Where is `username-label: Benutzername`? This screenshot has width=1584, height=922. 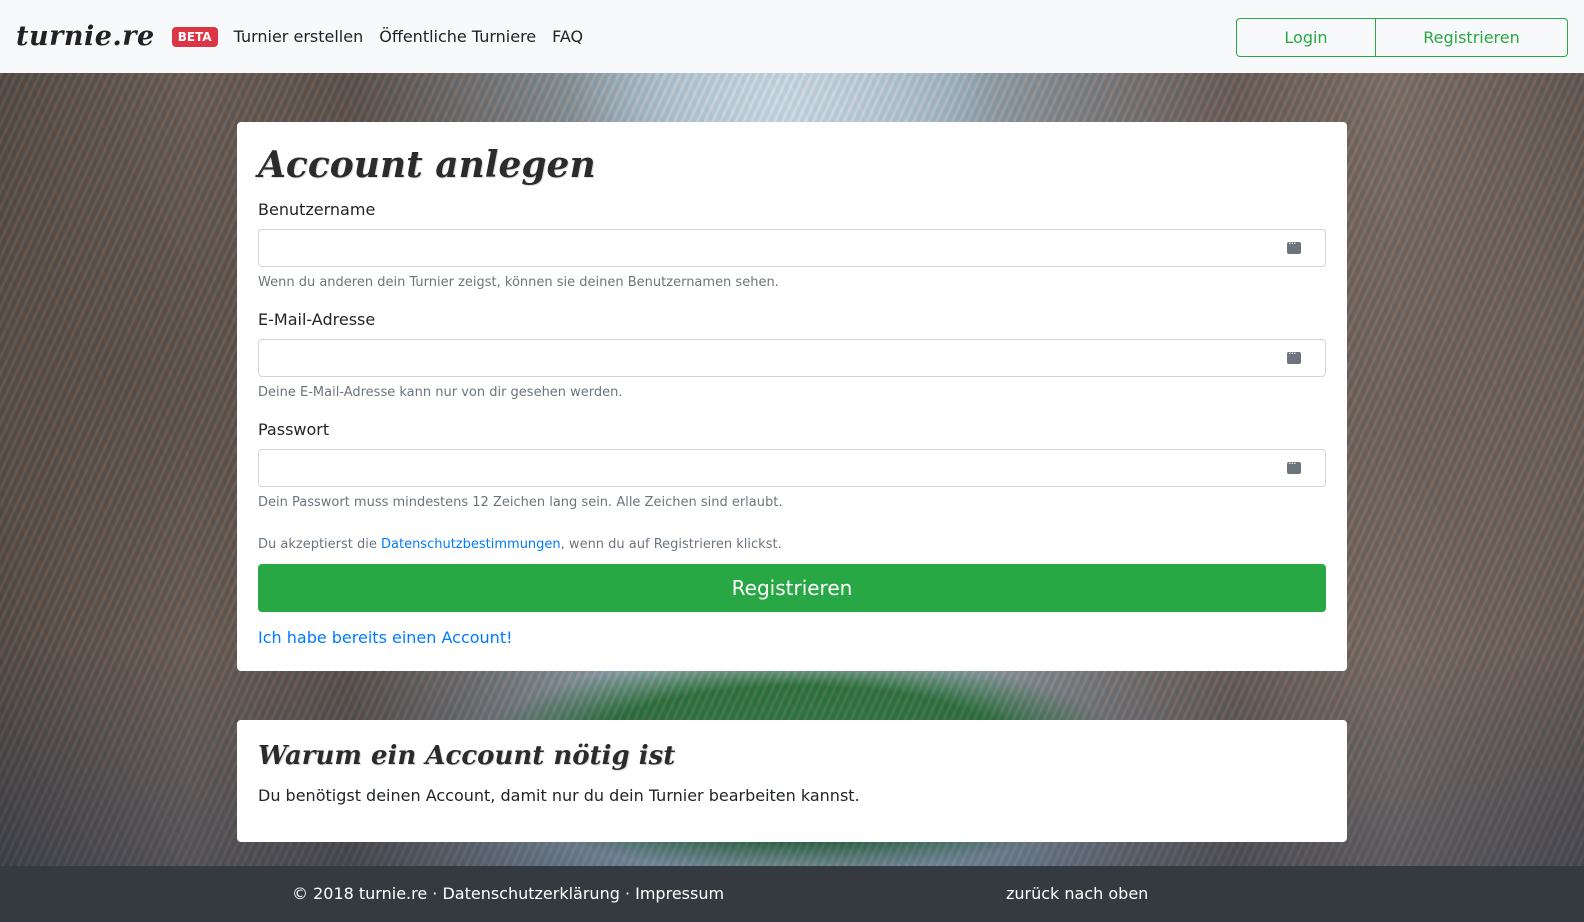
username-label: Benutzername is located at coordinates (317, 209).